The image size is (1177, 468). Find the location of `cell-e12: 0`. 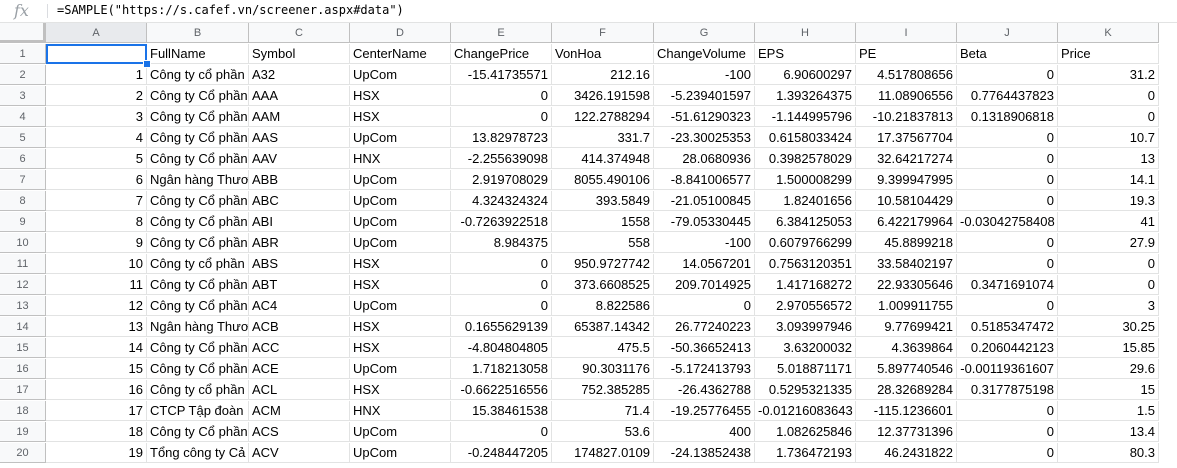

cell-e12: 0 is located at coordinates (501, 285).